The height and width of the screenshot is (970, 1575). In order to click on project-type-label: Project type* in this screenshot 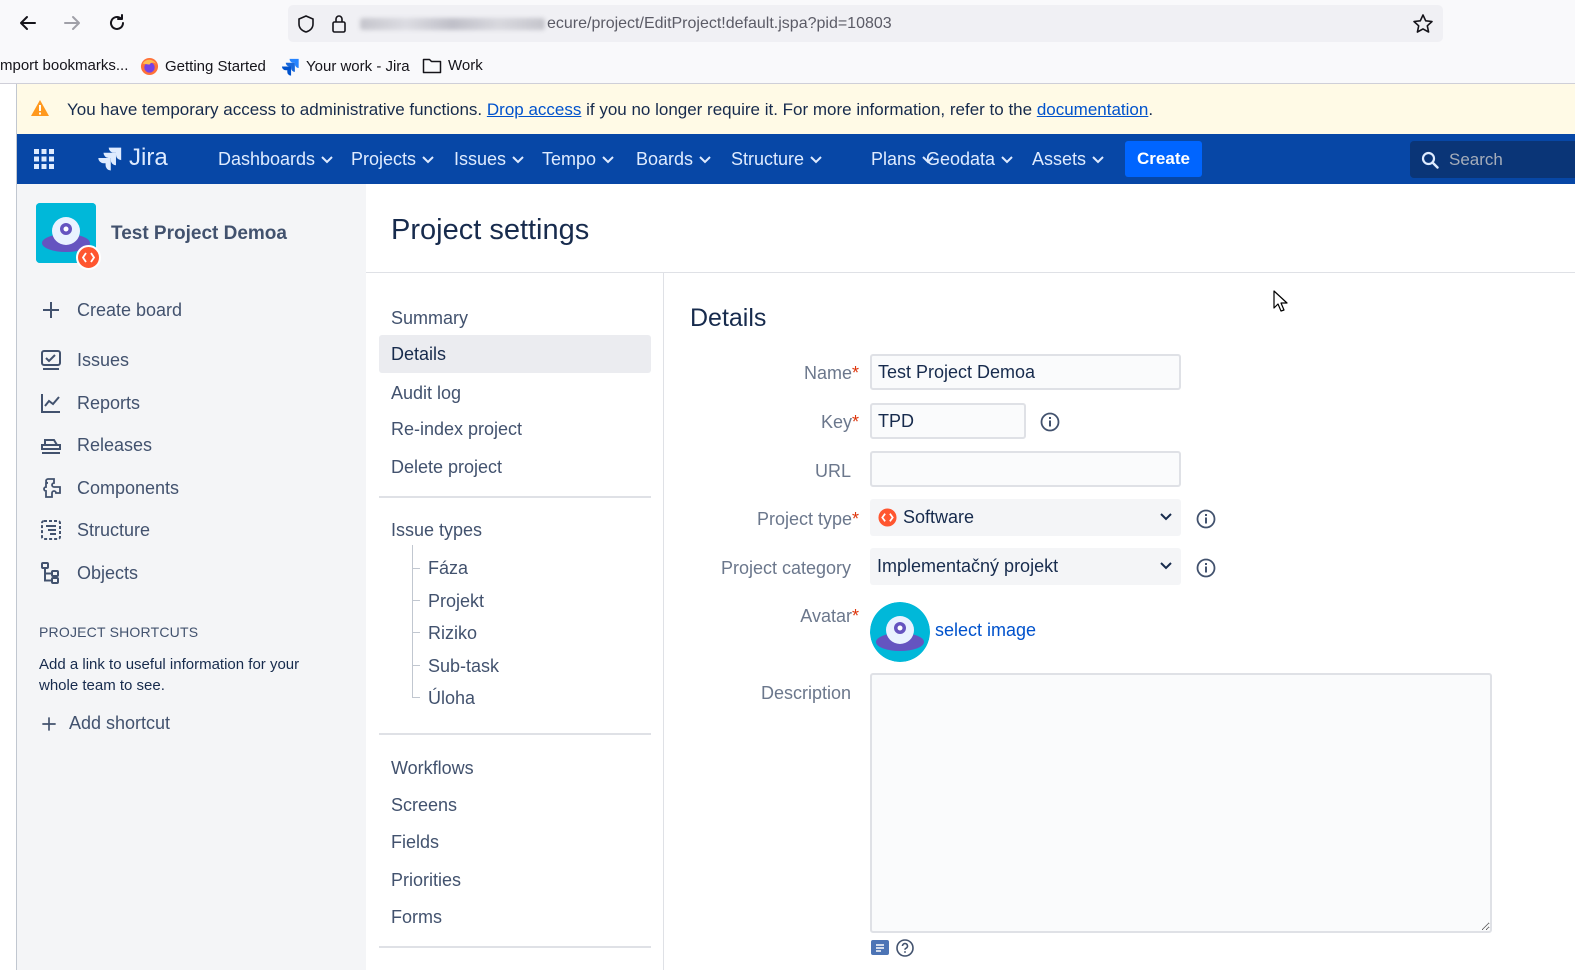, I will do `click(808, 519)`.